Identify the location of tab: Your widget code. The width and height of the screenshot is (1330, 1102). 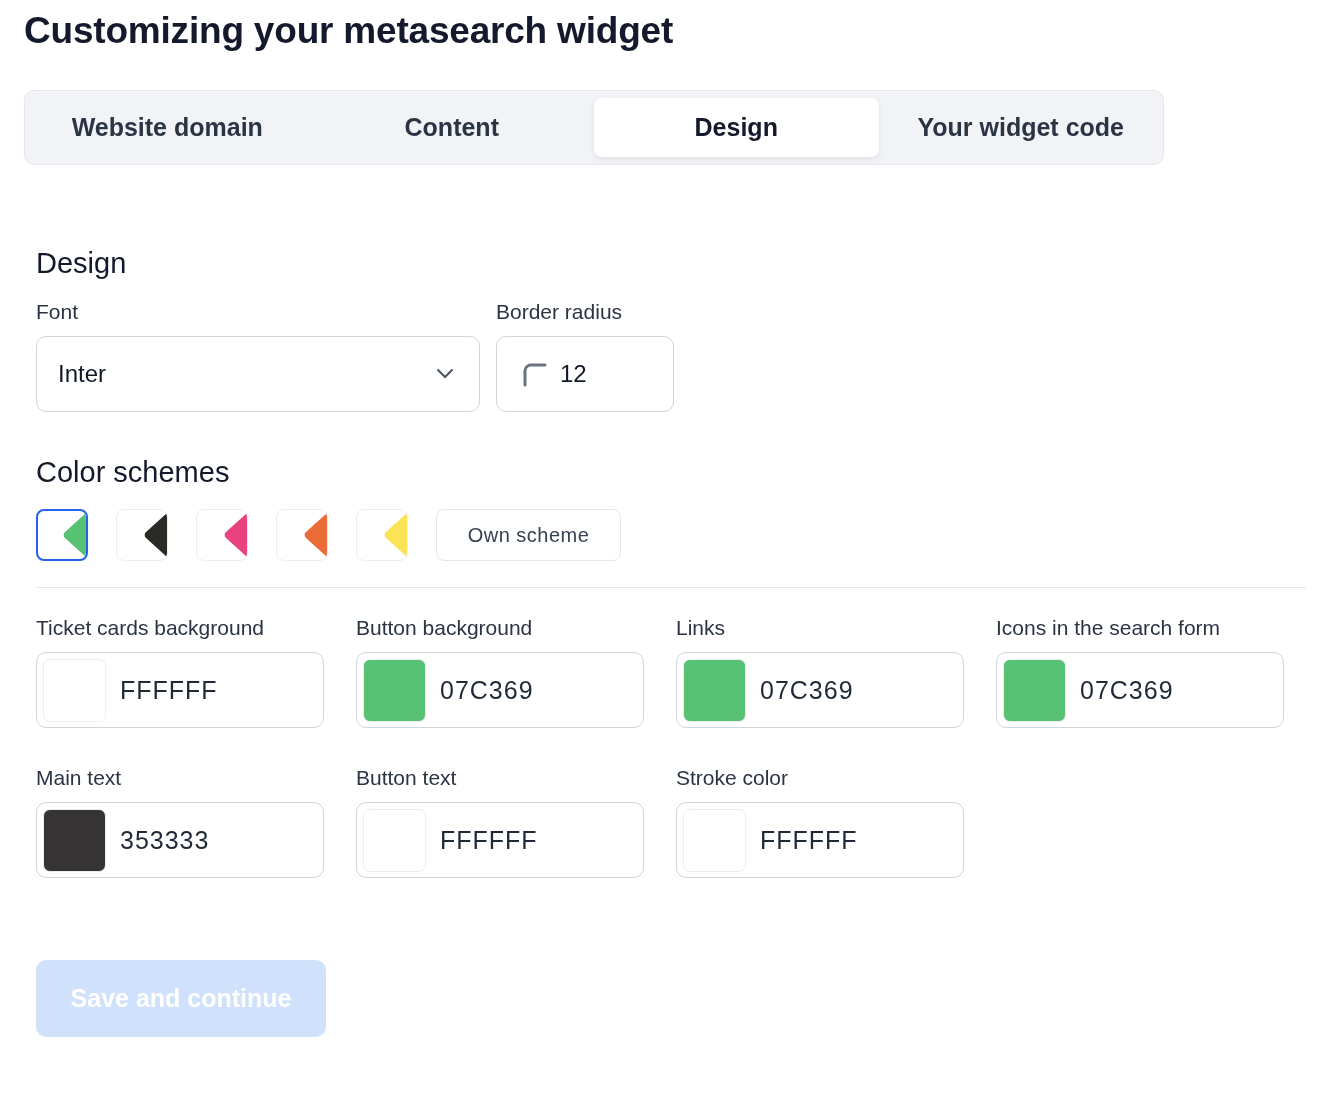
(1020, 127).